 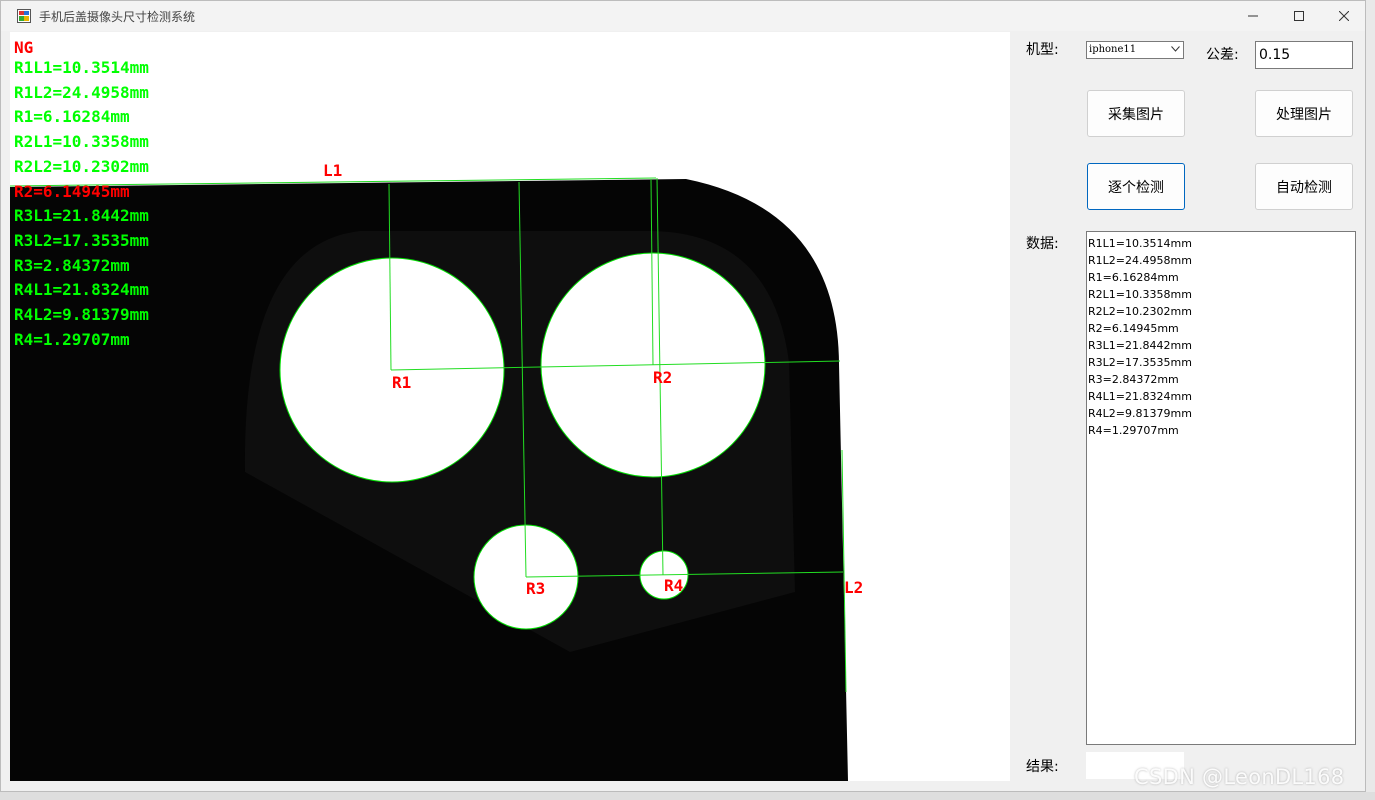 I want to click on label-r4: R4, so click(x=674, y=585).